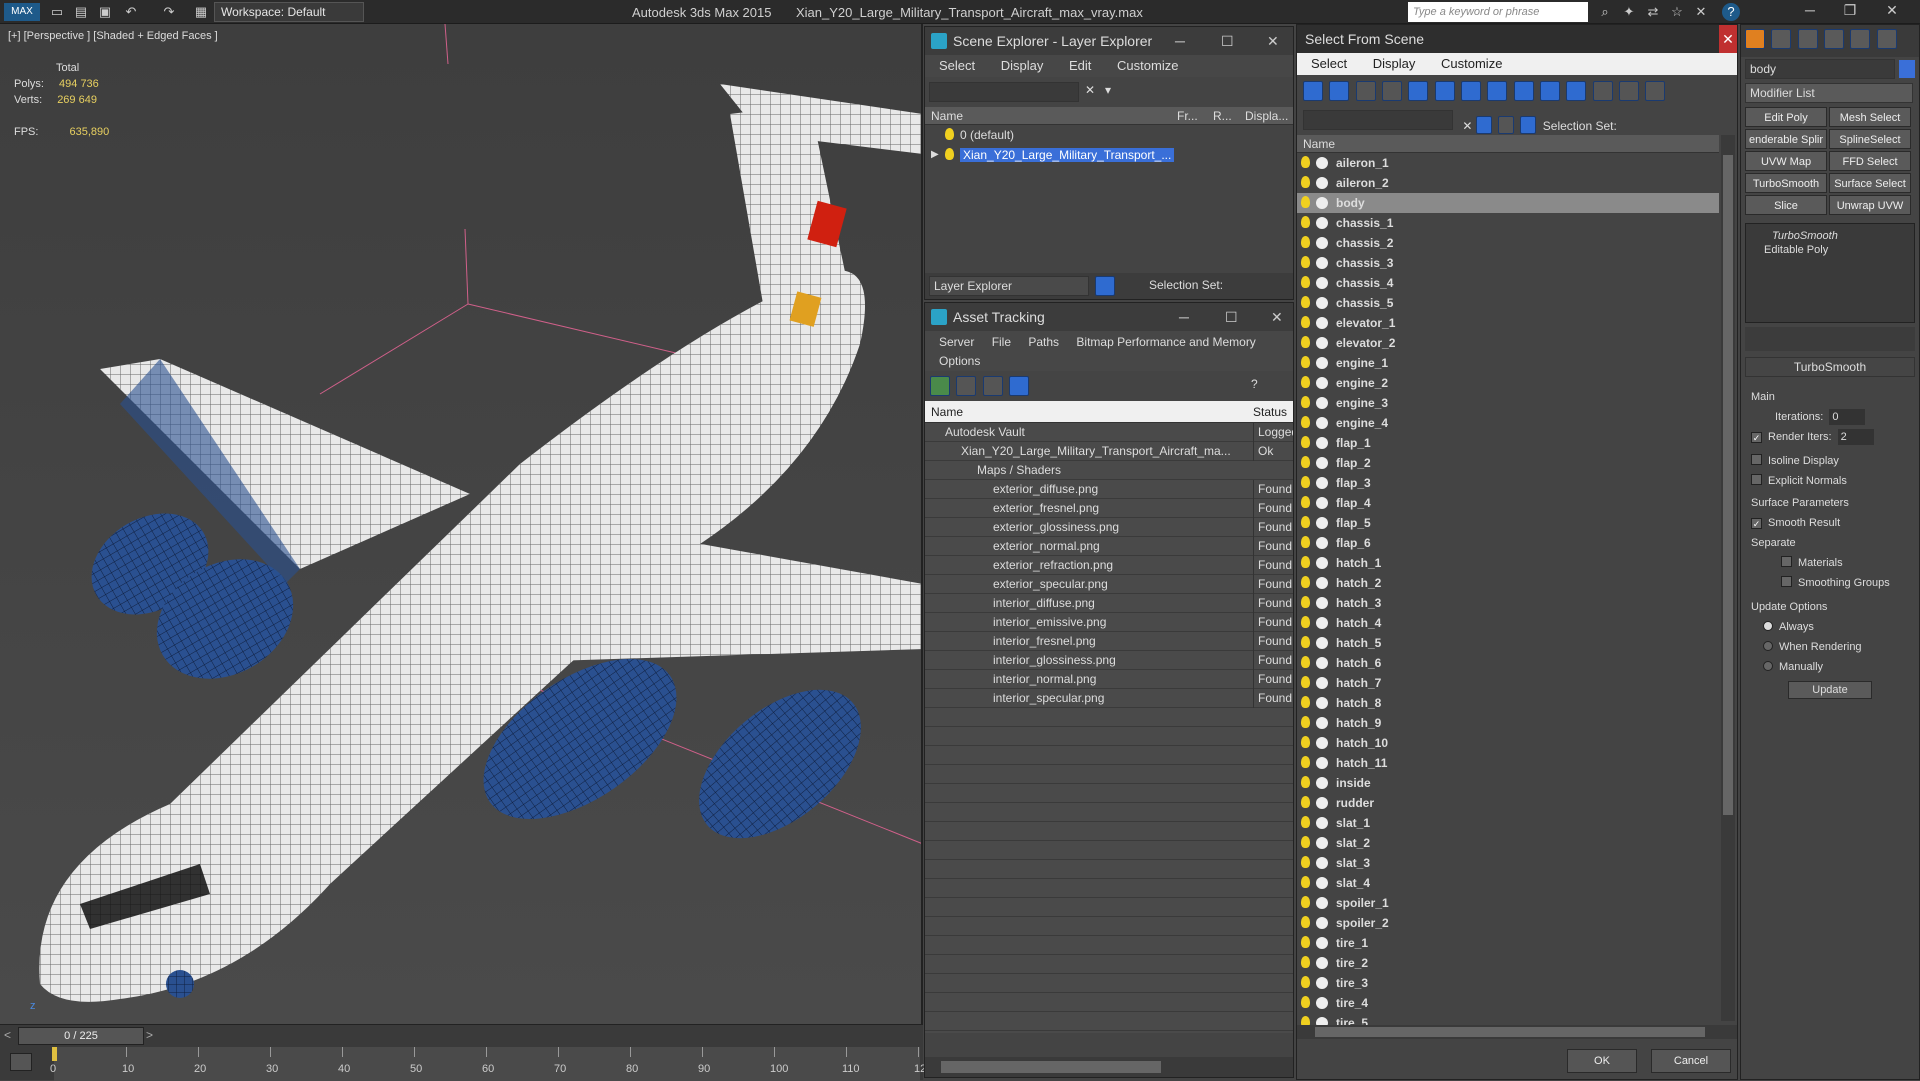 This screenshot has height=1081, width=1920. Describe the element at coordinates (1165, 342) in the screenshot. I see `menu-bitmap: Bitmap Performance and Memory` at that location.